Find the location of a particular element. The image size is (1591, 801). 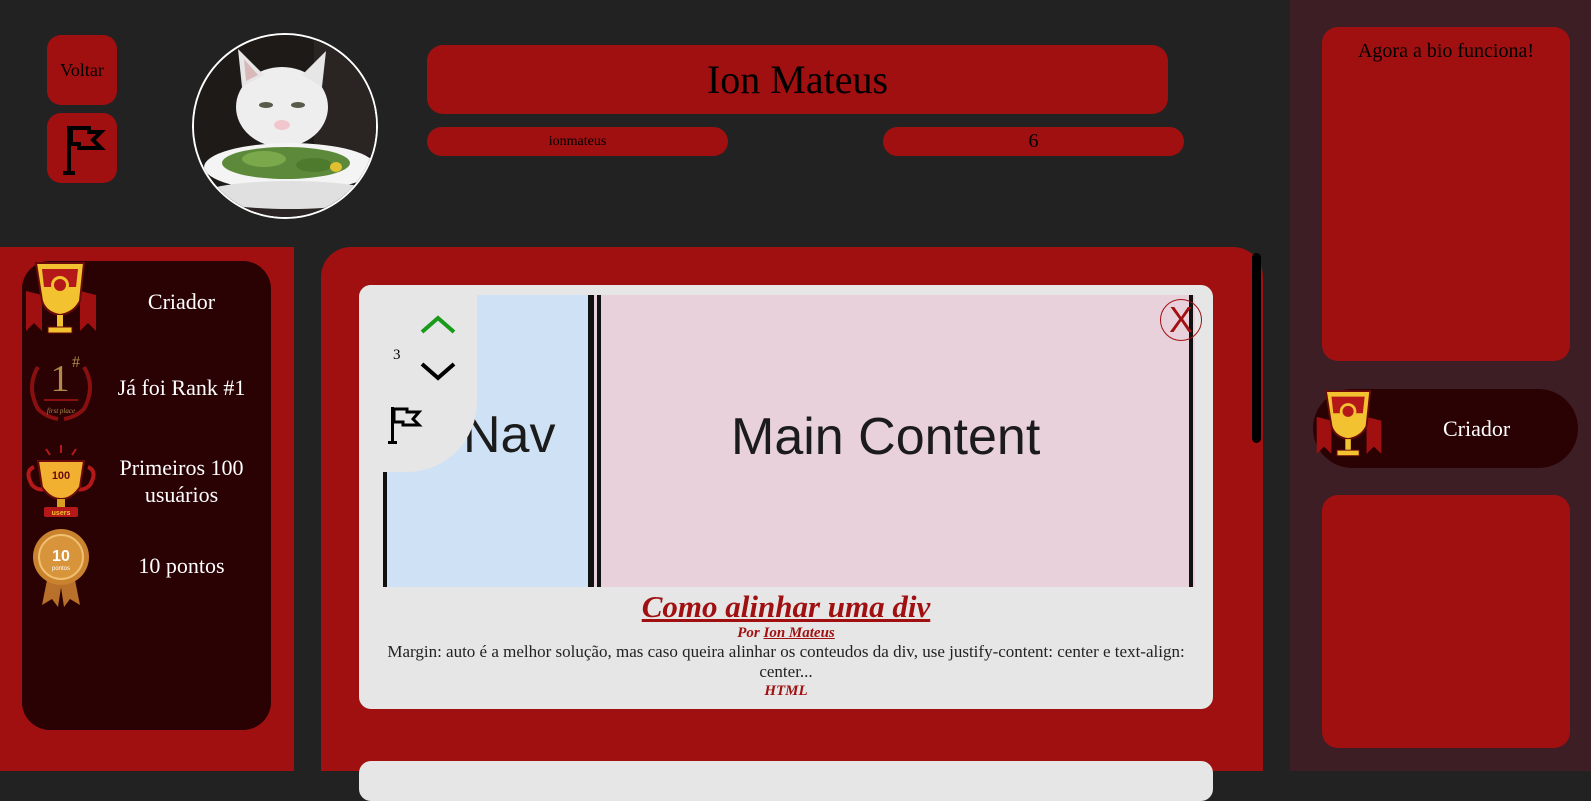

svg-text: pontos is located at coordinates (61, 569).